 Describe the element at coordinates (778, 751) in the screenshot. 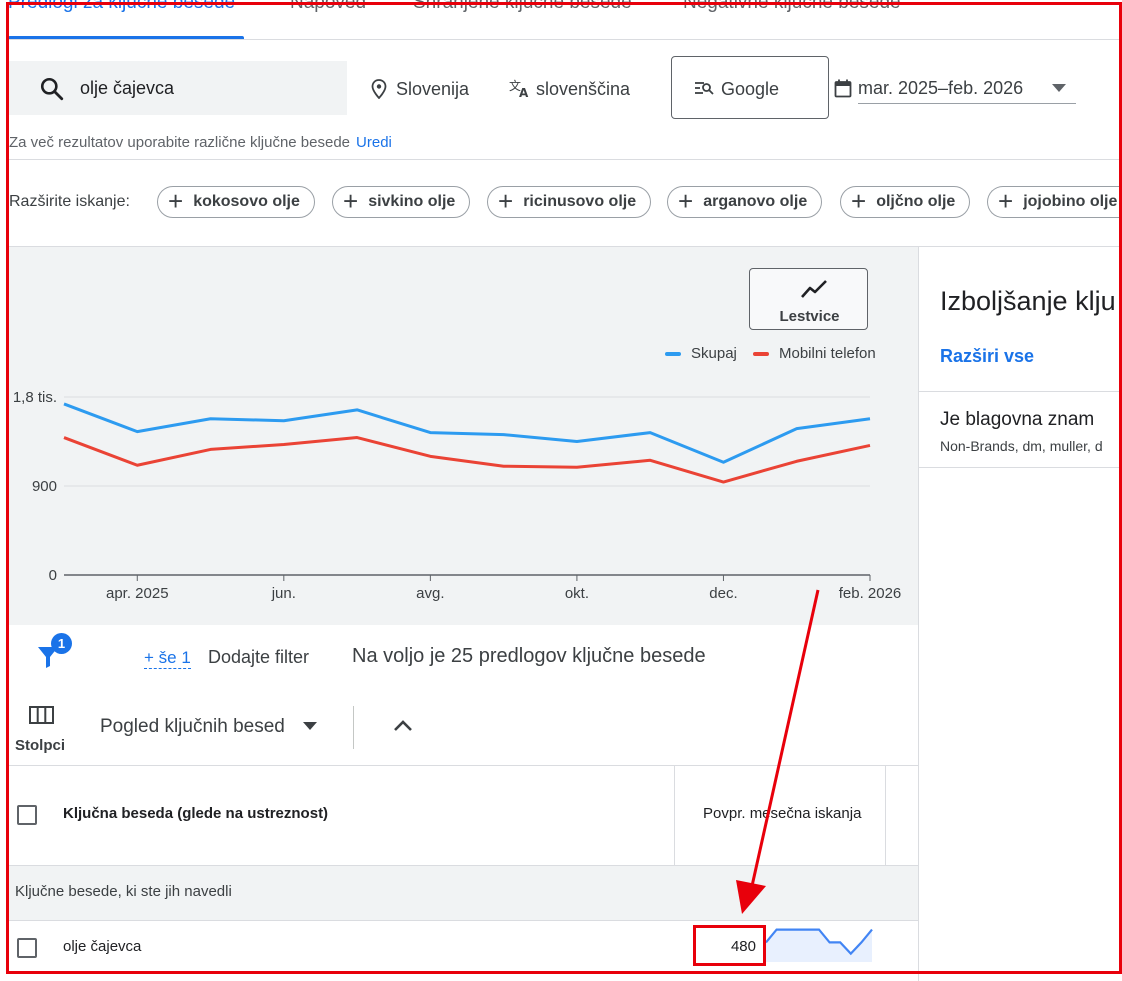

I see `annotation-arrow` at that location.